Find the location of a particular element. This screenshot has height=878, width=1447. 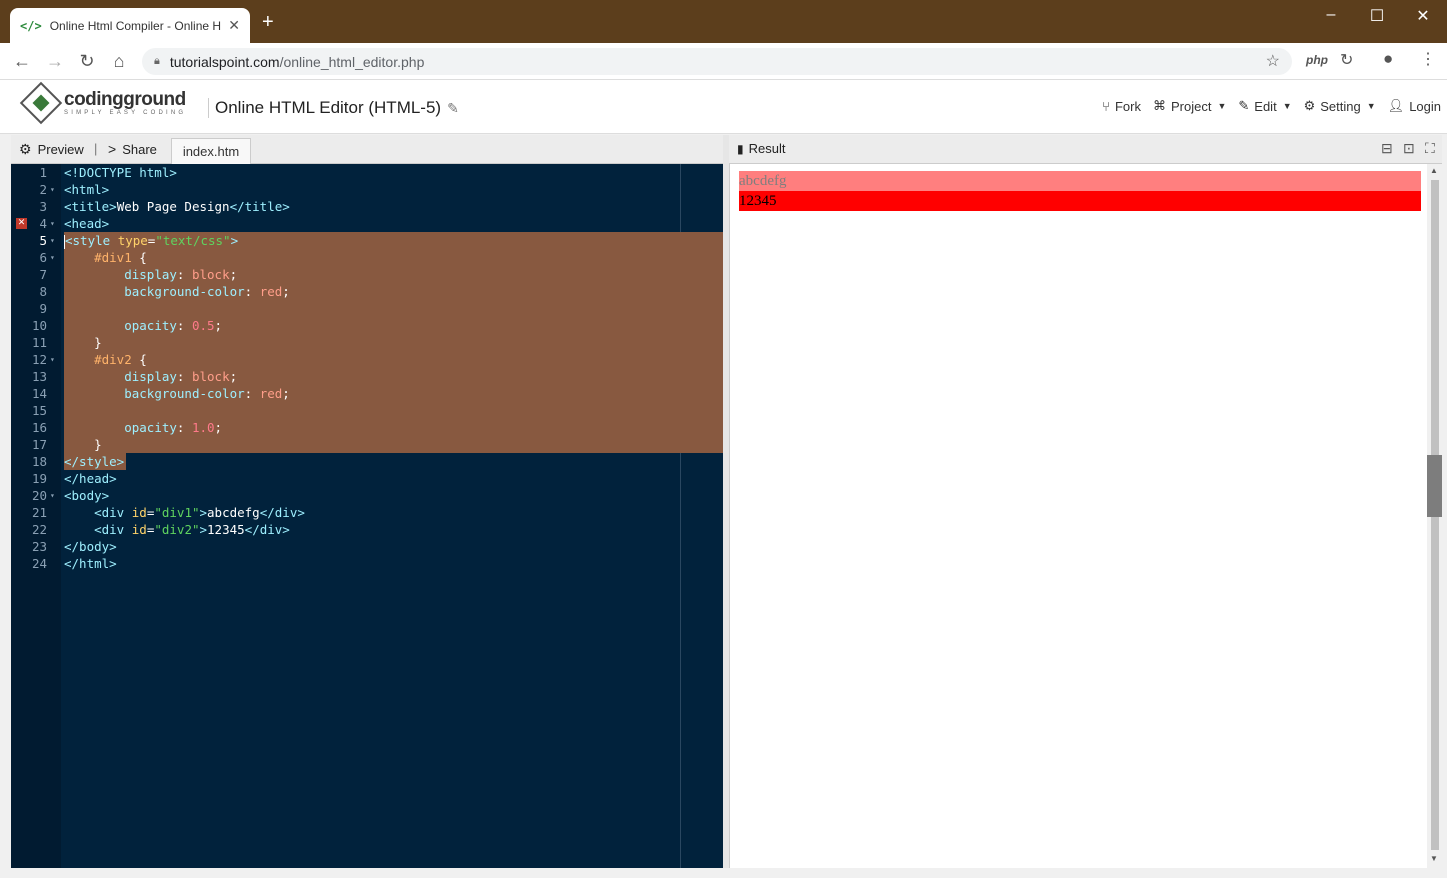

preview-label: Preview is located at coordinates (60, 149).